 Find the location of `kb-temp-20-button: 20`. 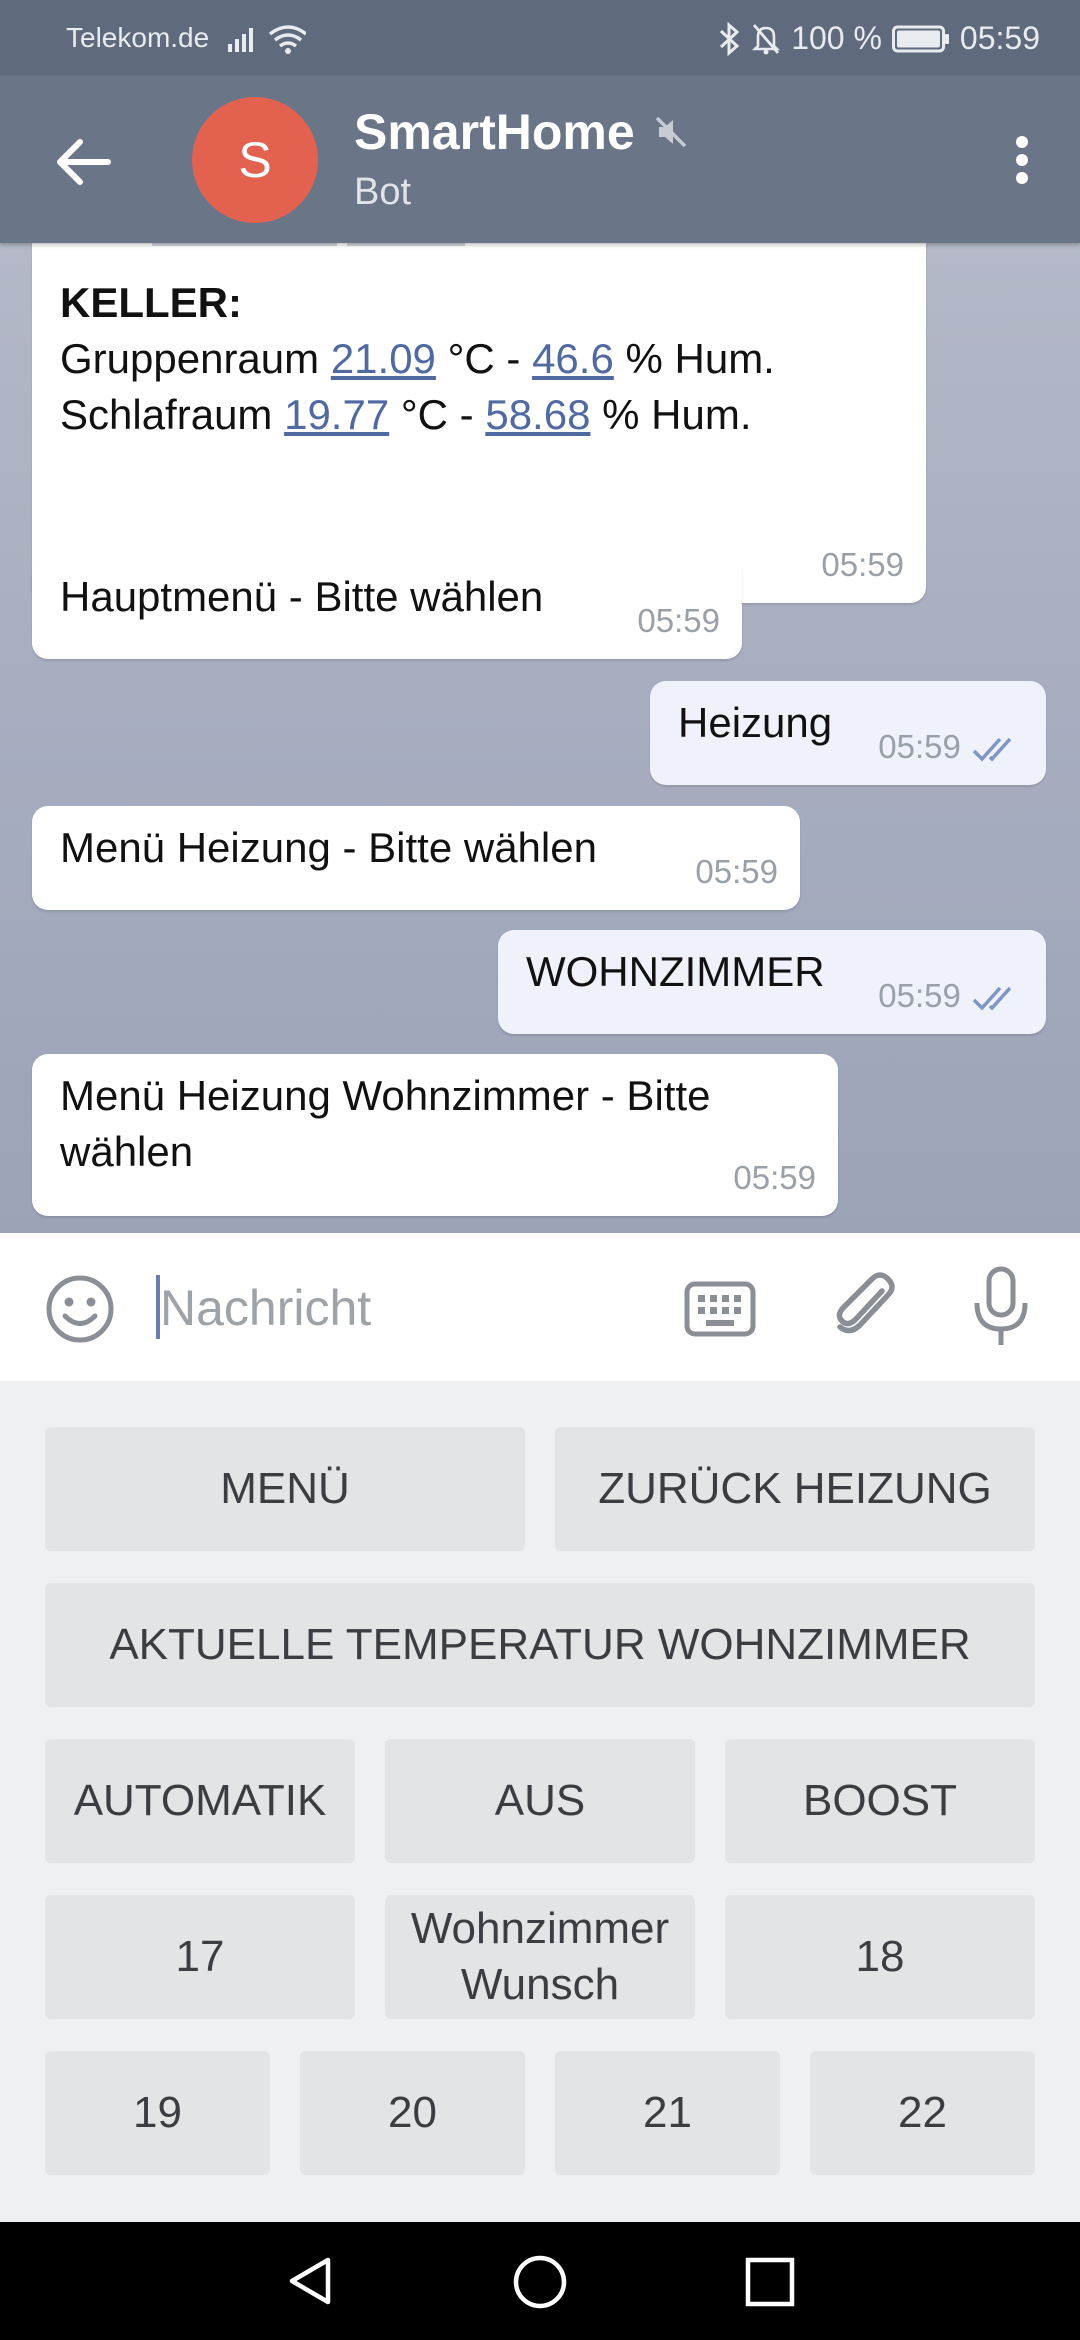

kb-temp-20-button: 20 is located at coordinates (412, 2113).